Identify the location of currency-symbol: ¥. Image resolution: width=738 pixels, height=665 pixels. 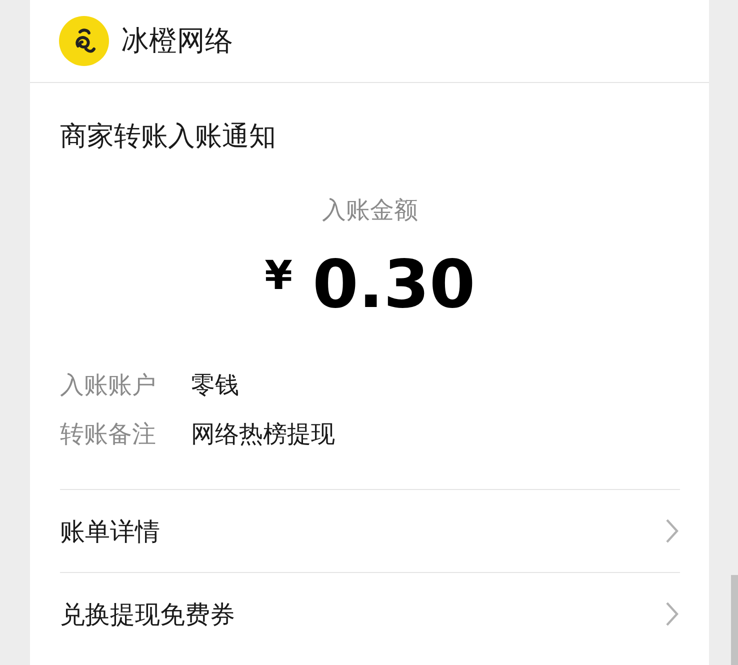
(278, 276).